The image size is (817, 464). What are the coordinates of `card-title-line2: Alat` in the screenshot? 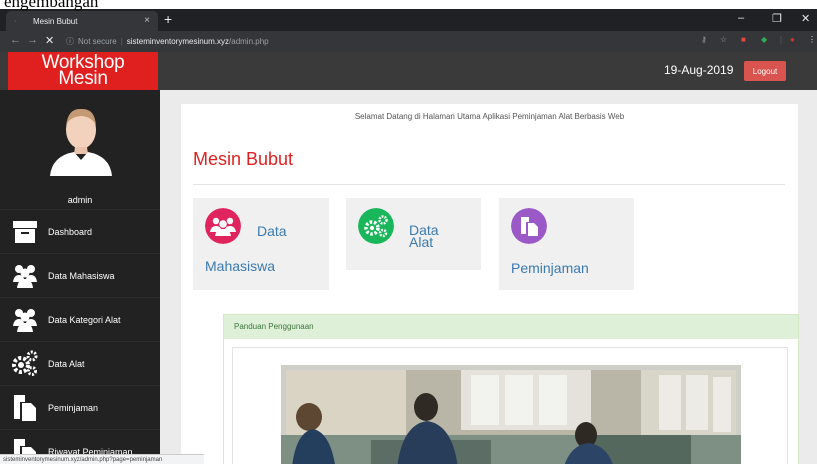 It's located at (421, 242).